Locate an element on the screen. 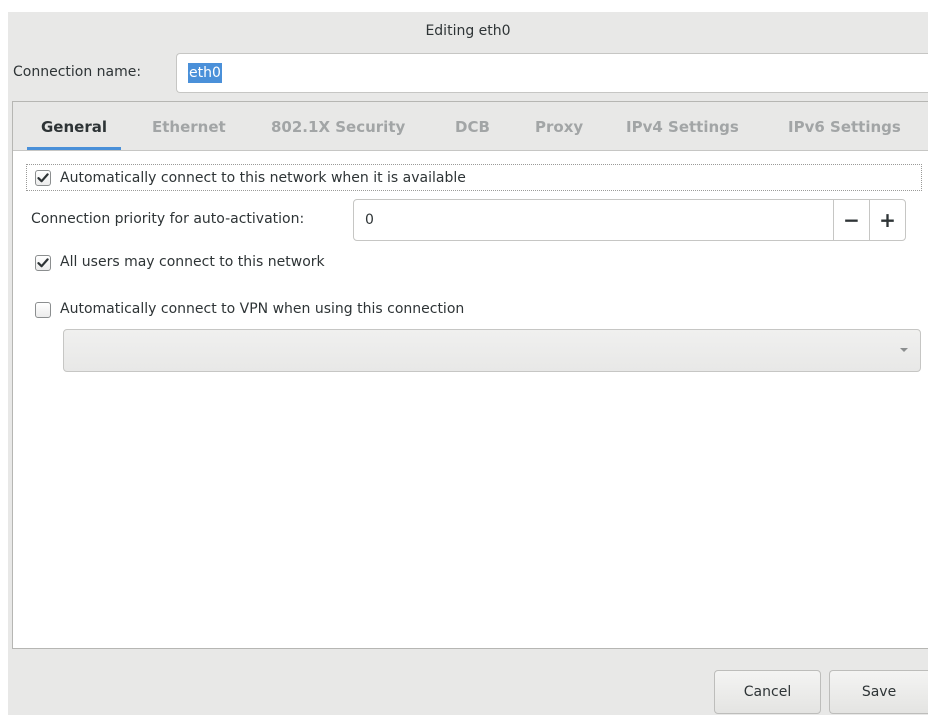  cancel-button: Cancel is located at coordinates (767, 692).